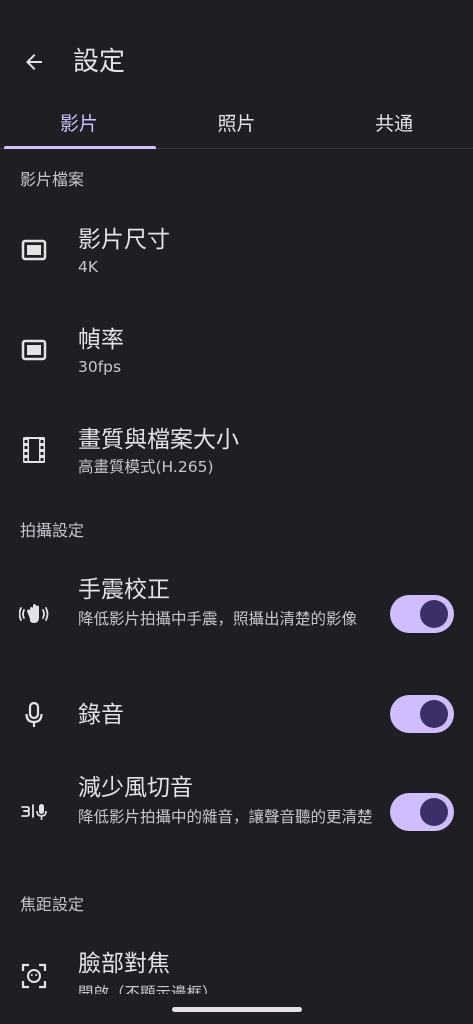 The image size is (473, 1024). What do you see at coordinates (80, 147) in the screenshot?
I see `tab-indicator` at bounding box center [80, 147].